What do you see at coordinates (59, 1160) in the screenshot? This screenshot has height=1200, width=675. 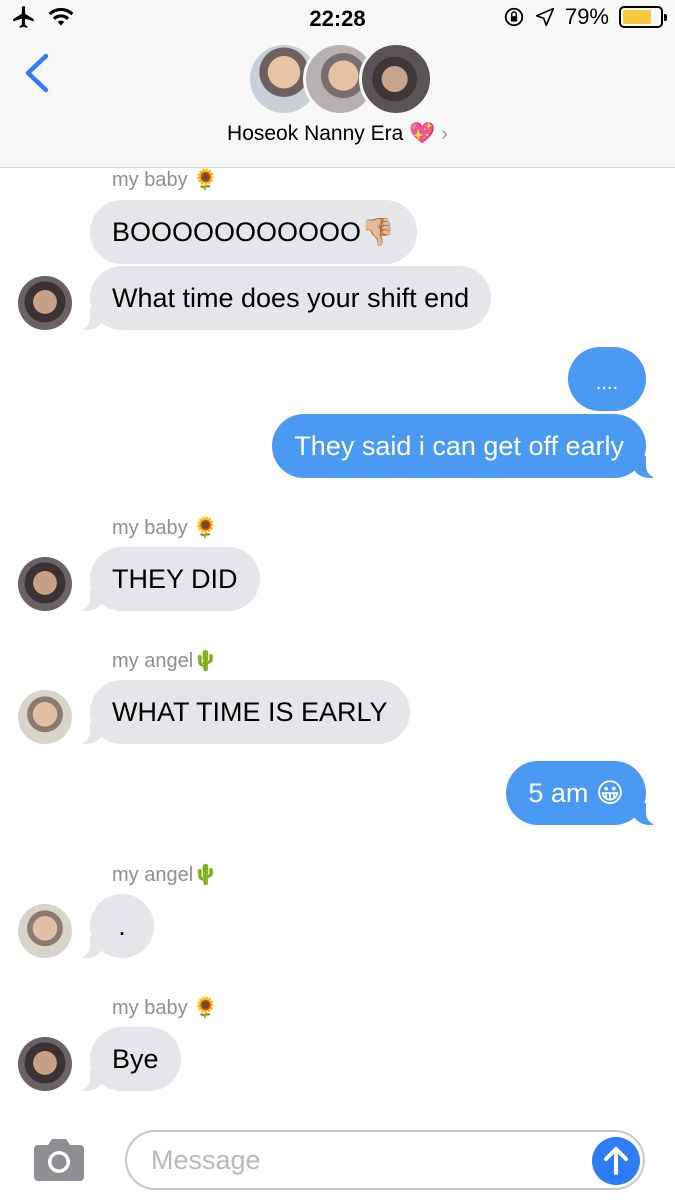 I see `camera-icon` at bounding box center [59, 1160].